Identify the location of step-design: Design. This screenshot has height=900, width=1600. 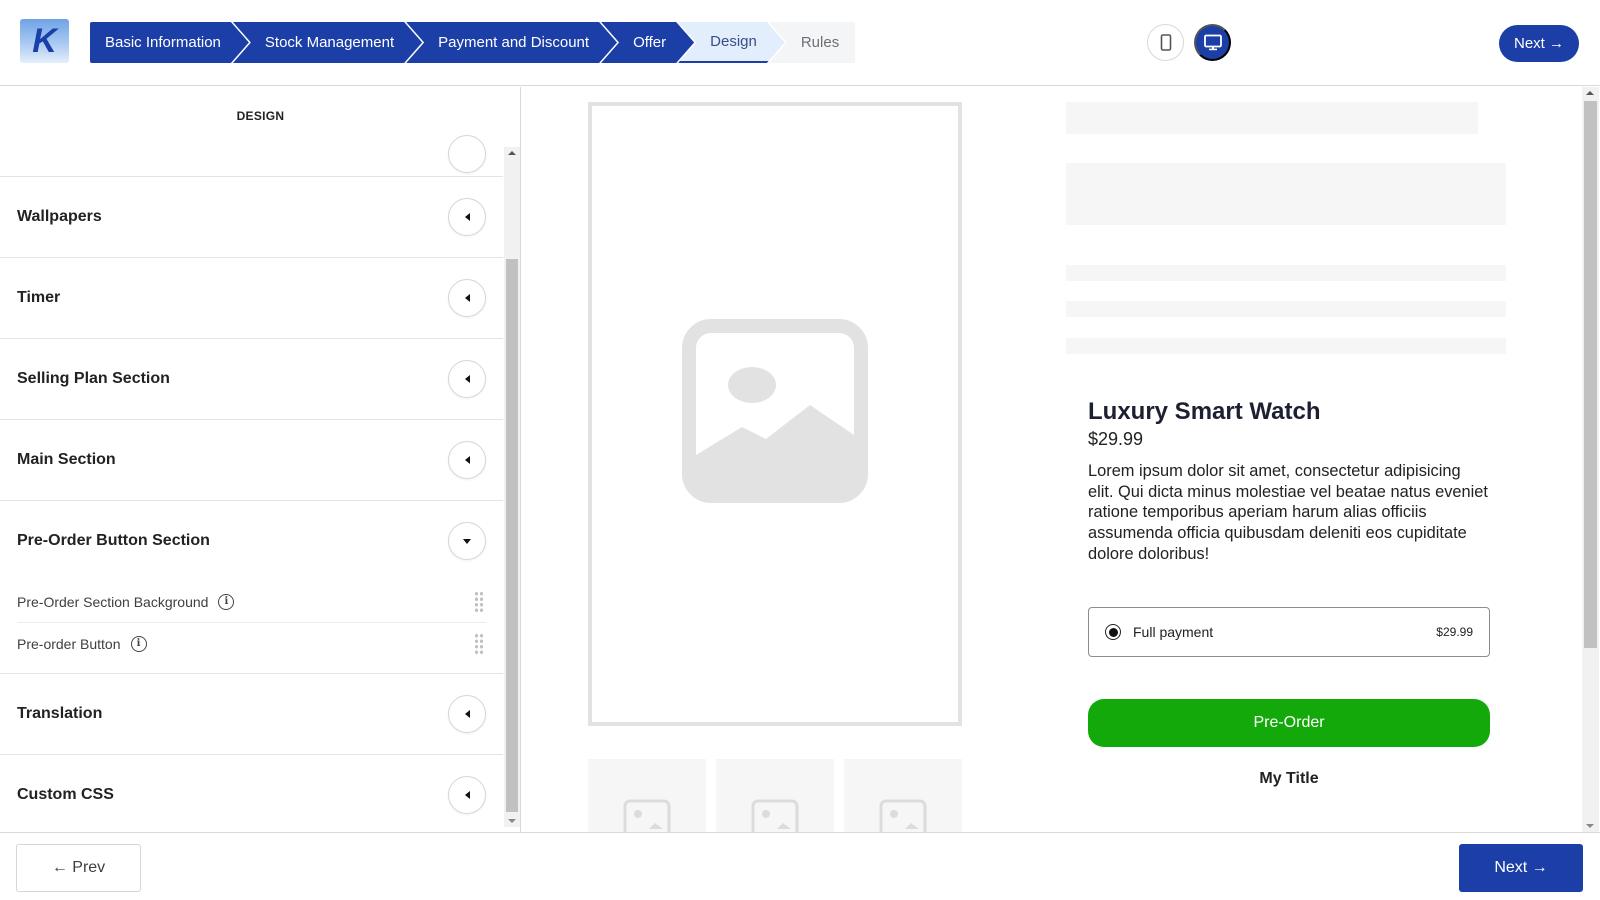
(731, 42).